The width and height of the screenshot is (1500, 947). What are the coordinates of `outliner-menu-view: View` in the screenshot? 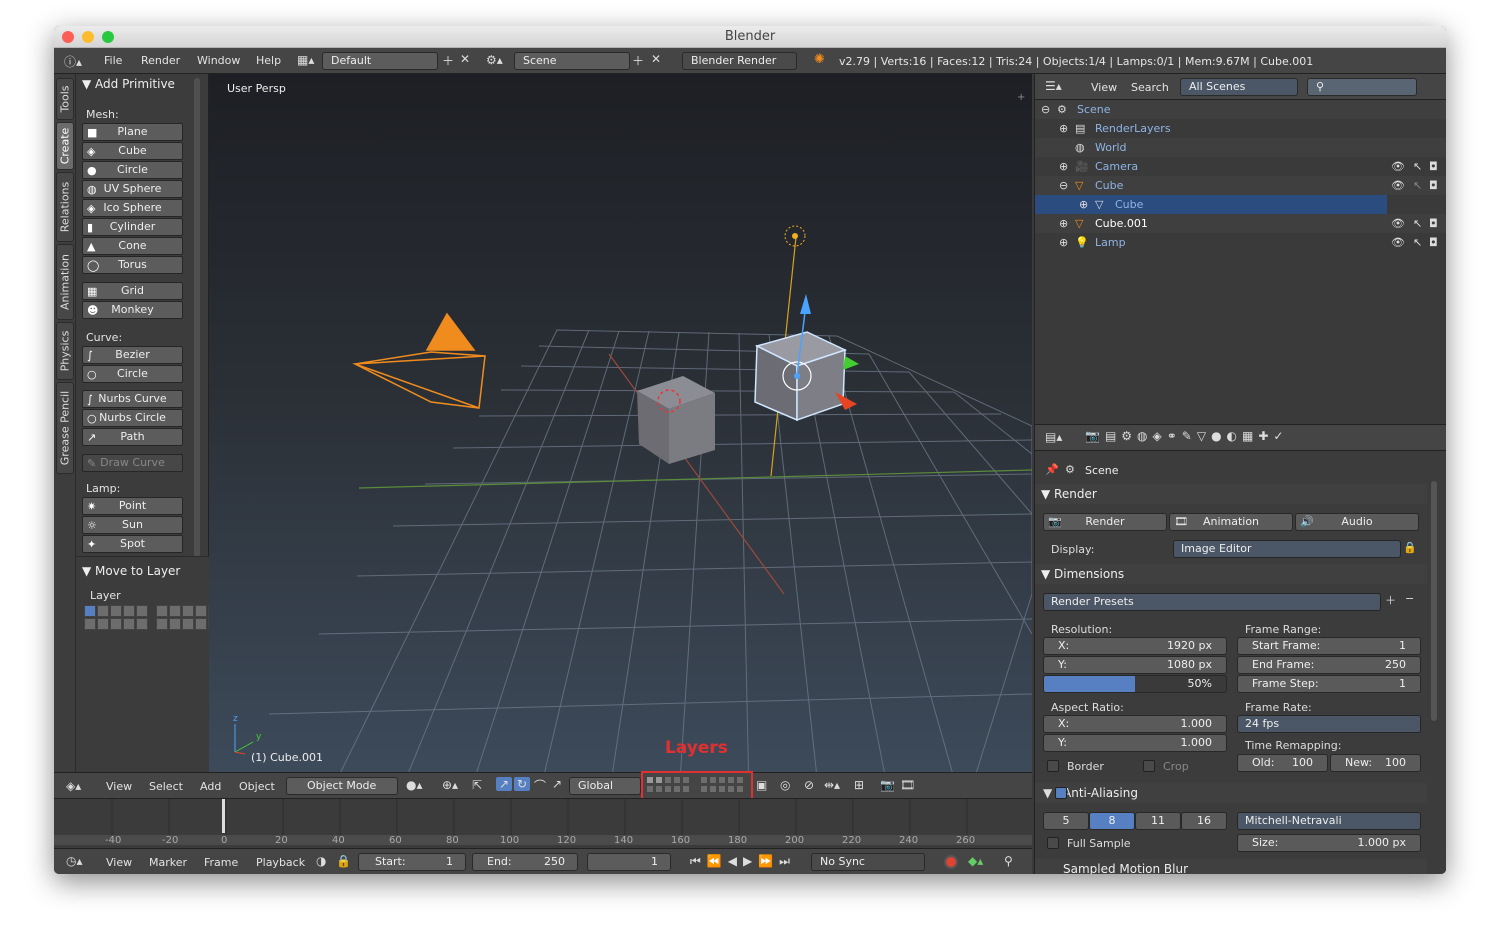 It's located at (1104, 87).